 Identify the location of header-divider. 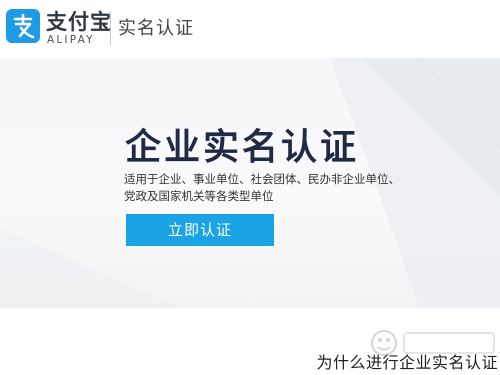
(110, 28).